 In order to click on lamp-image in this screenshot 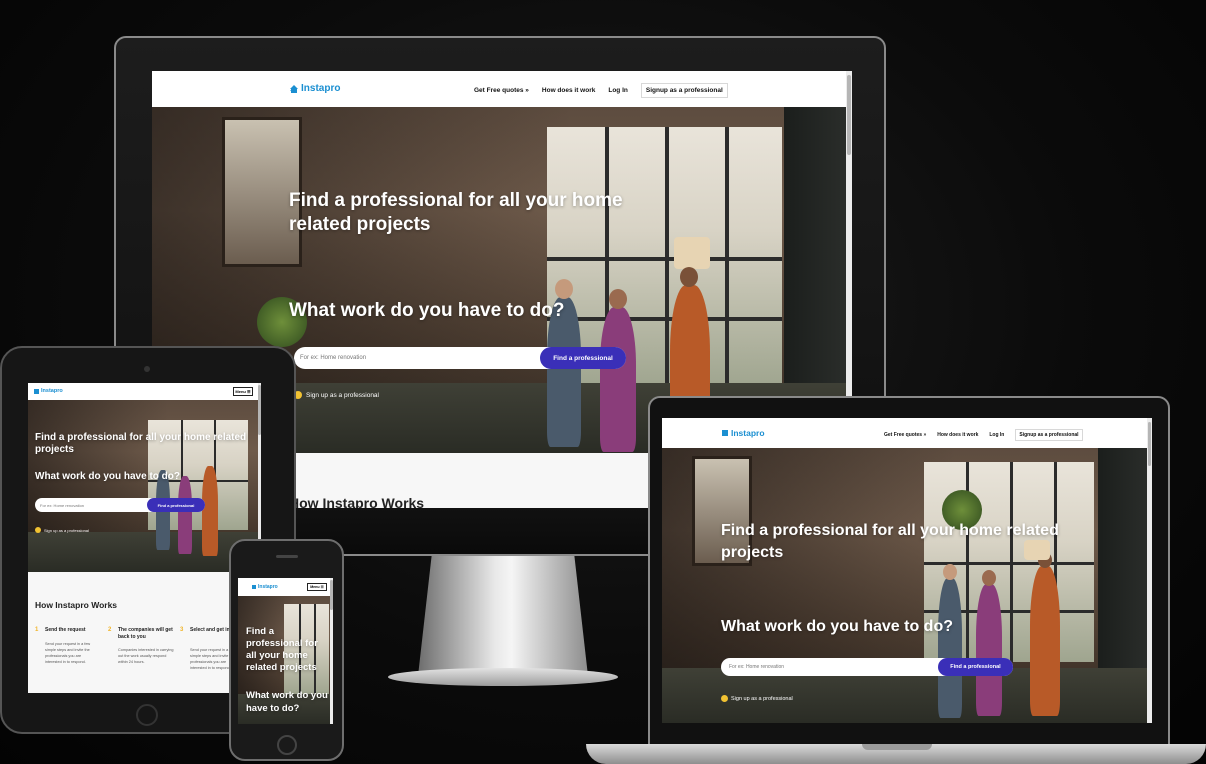, I will do `click(692, 253)`.